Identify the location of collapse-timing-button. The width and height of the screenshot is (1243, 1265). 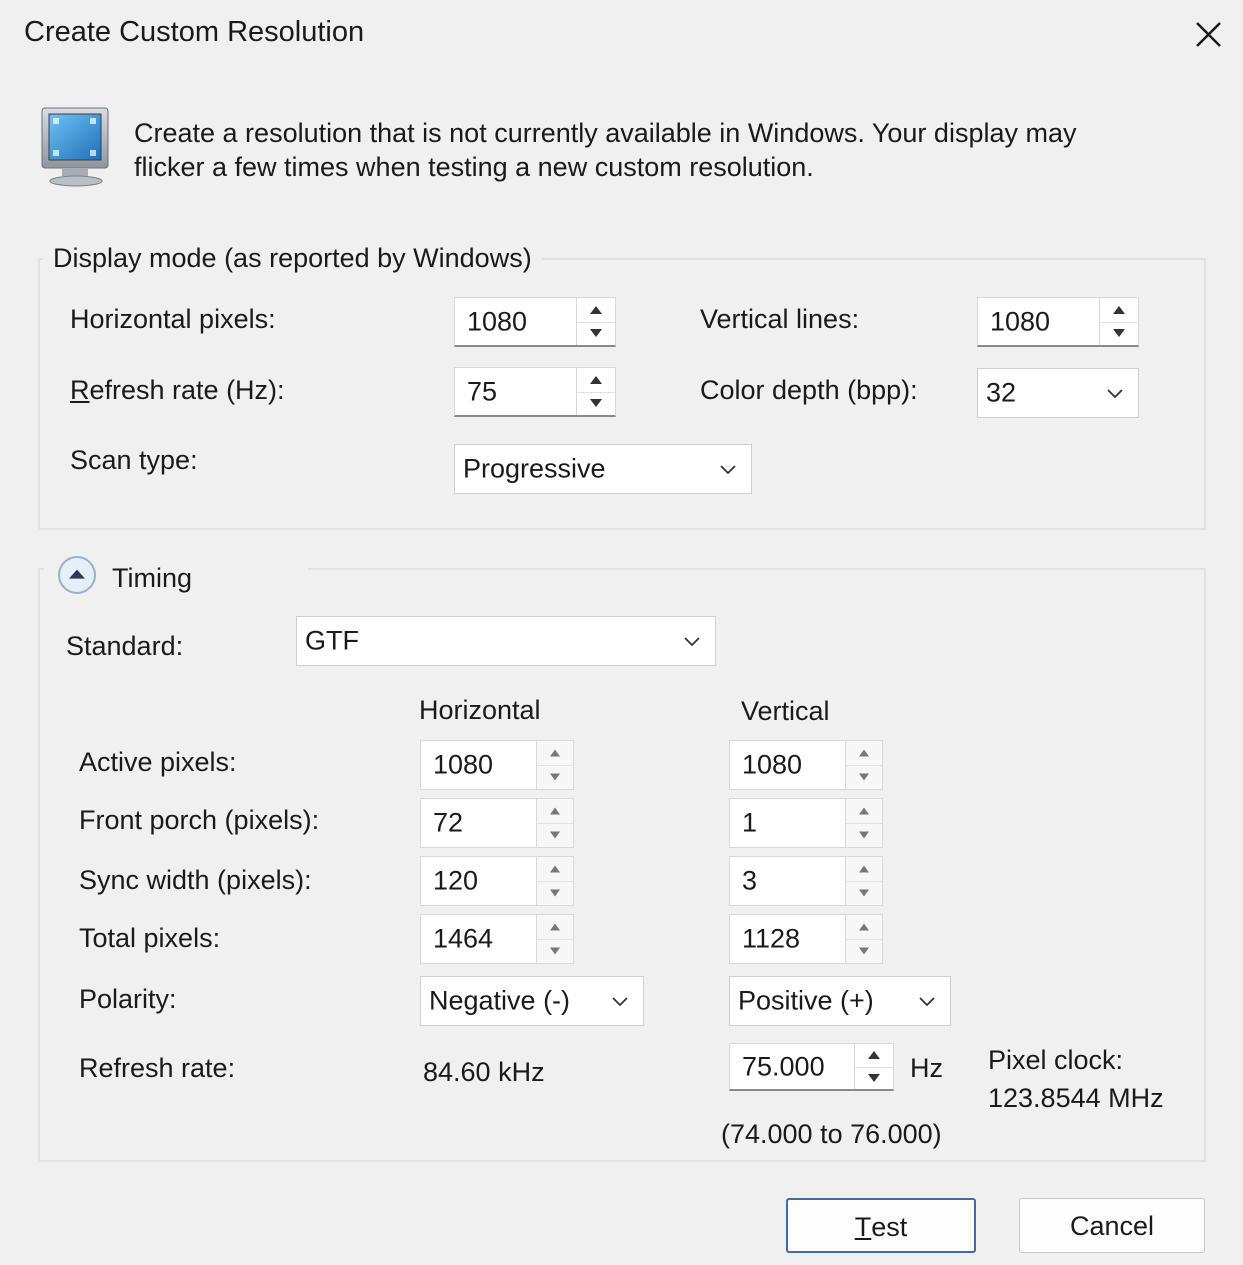
(77, 575).